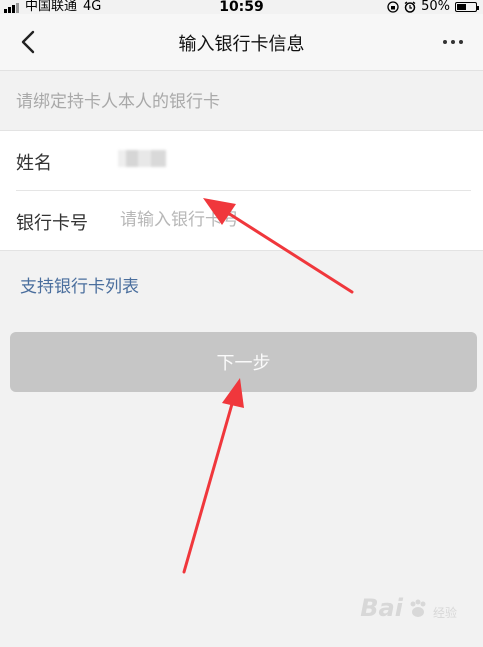 This screenshot has height=647, width=483. I want to click on baidu-jingyan-watermark: Bai 经验, so click(408, 608).